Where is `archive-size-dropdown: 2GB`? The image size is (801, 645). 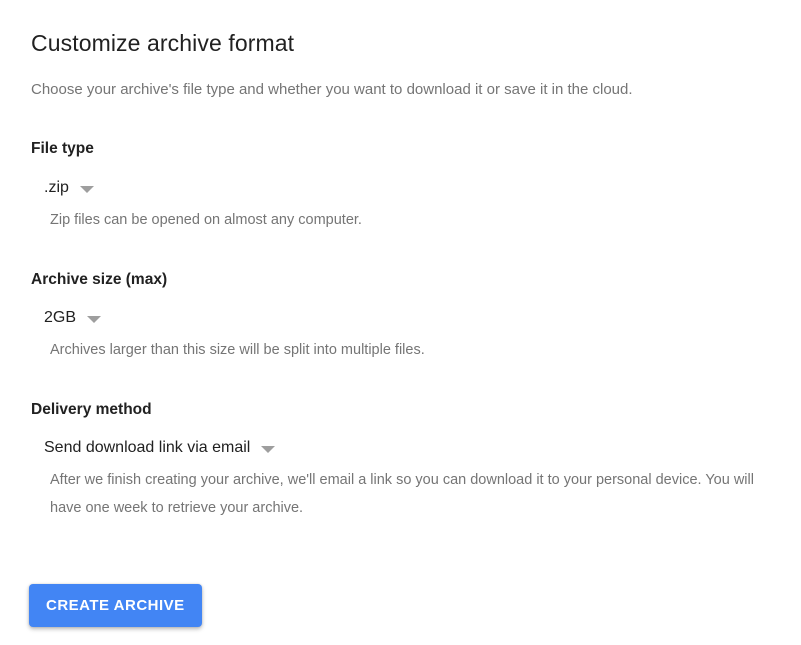
archive-size-dropdown: 2GB is located at coordinates (73, 318).